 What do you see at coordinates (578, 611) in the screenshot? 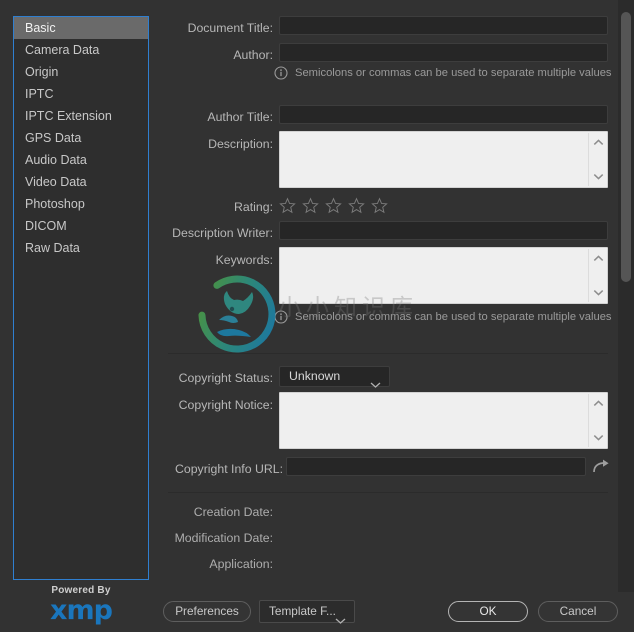
I see `cancel-button: Cancel` at bounding box center [578, 611].